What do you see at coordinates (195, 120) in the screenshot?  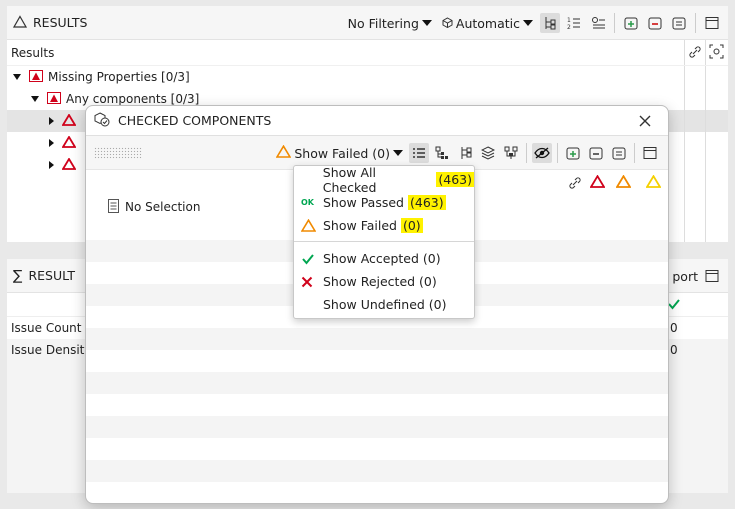 I see `dialog-title: CHECKED COMPONENTS` at bounding box center [195, 120].